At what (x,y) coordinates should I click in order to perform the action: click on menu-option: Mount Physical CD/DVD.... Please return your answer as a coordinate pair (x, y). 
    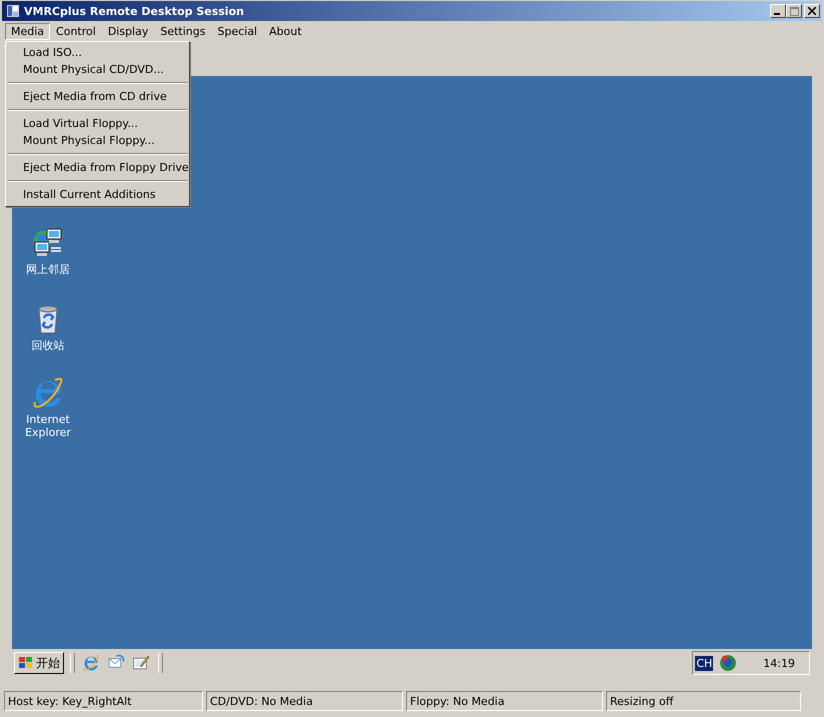
    Looking at the image, I should click on (97, 69).